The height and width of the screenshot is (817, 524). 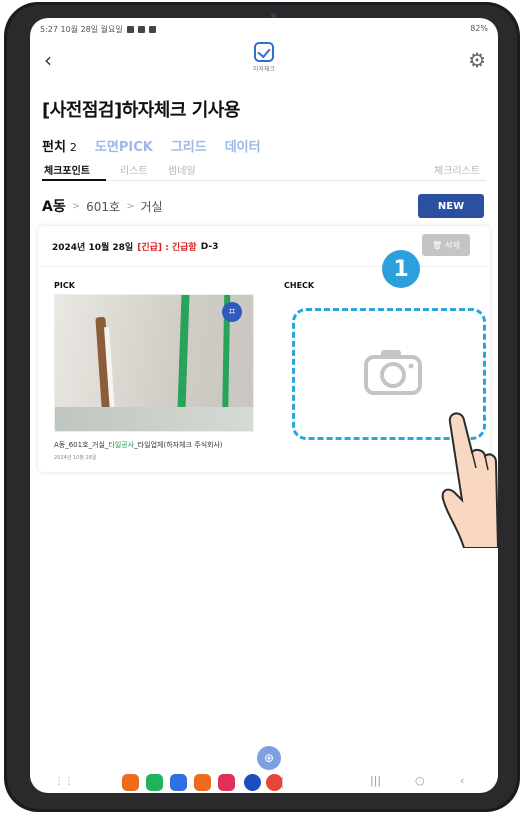 What do you see at coordinates (64, 285) in the screenshot?
I see `pick-label: PICK` at bounding box center [64, 285].